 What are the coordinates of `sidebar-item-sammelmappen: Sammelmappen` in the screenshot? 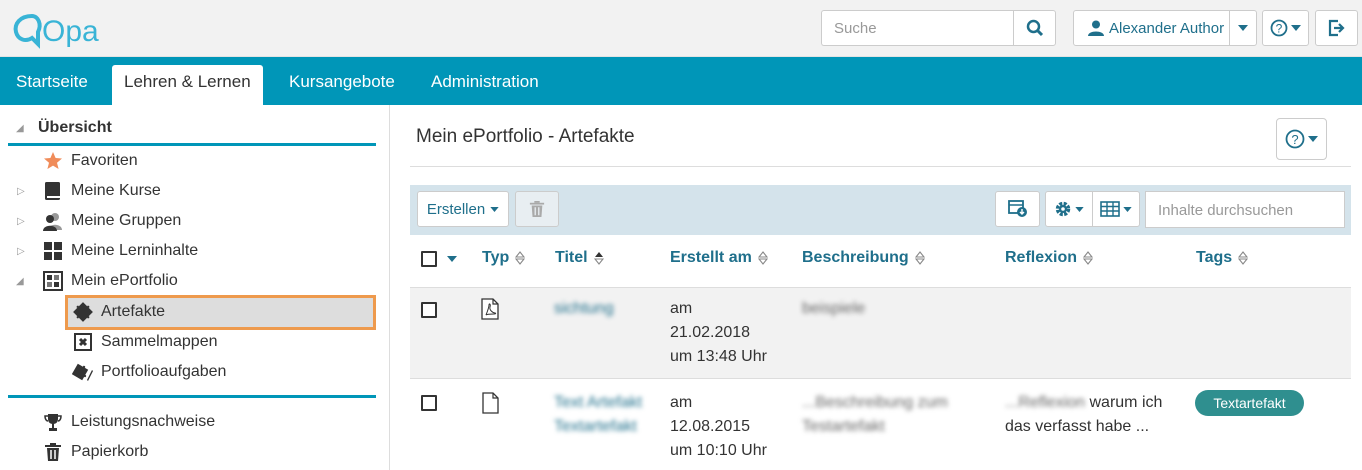 It's located at (145, 342).